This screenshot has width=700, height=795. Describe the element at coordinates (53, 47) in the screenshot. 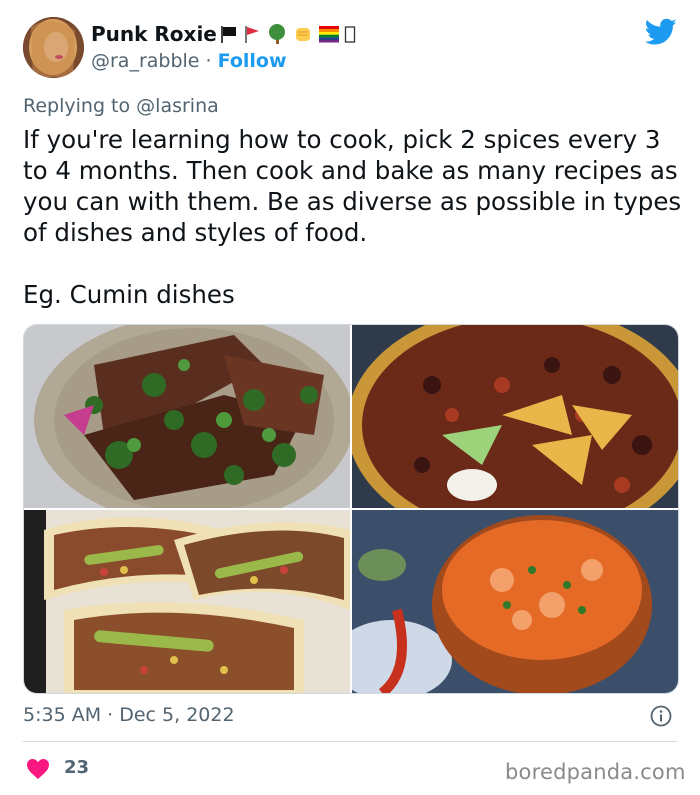

I see `avatar` at that location.